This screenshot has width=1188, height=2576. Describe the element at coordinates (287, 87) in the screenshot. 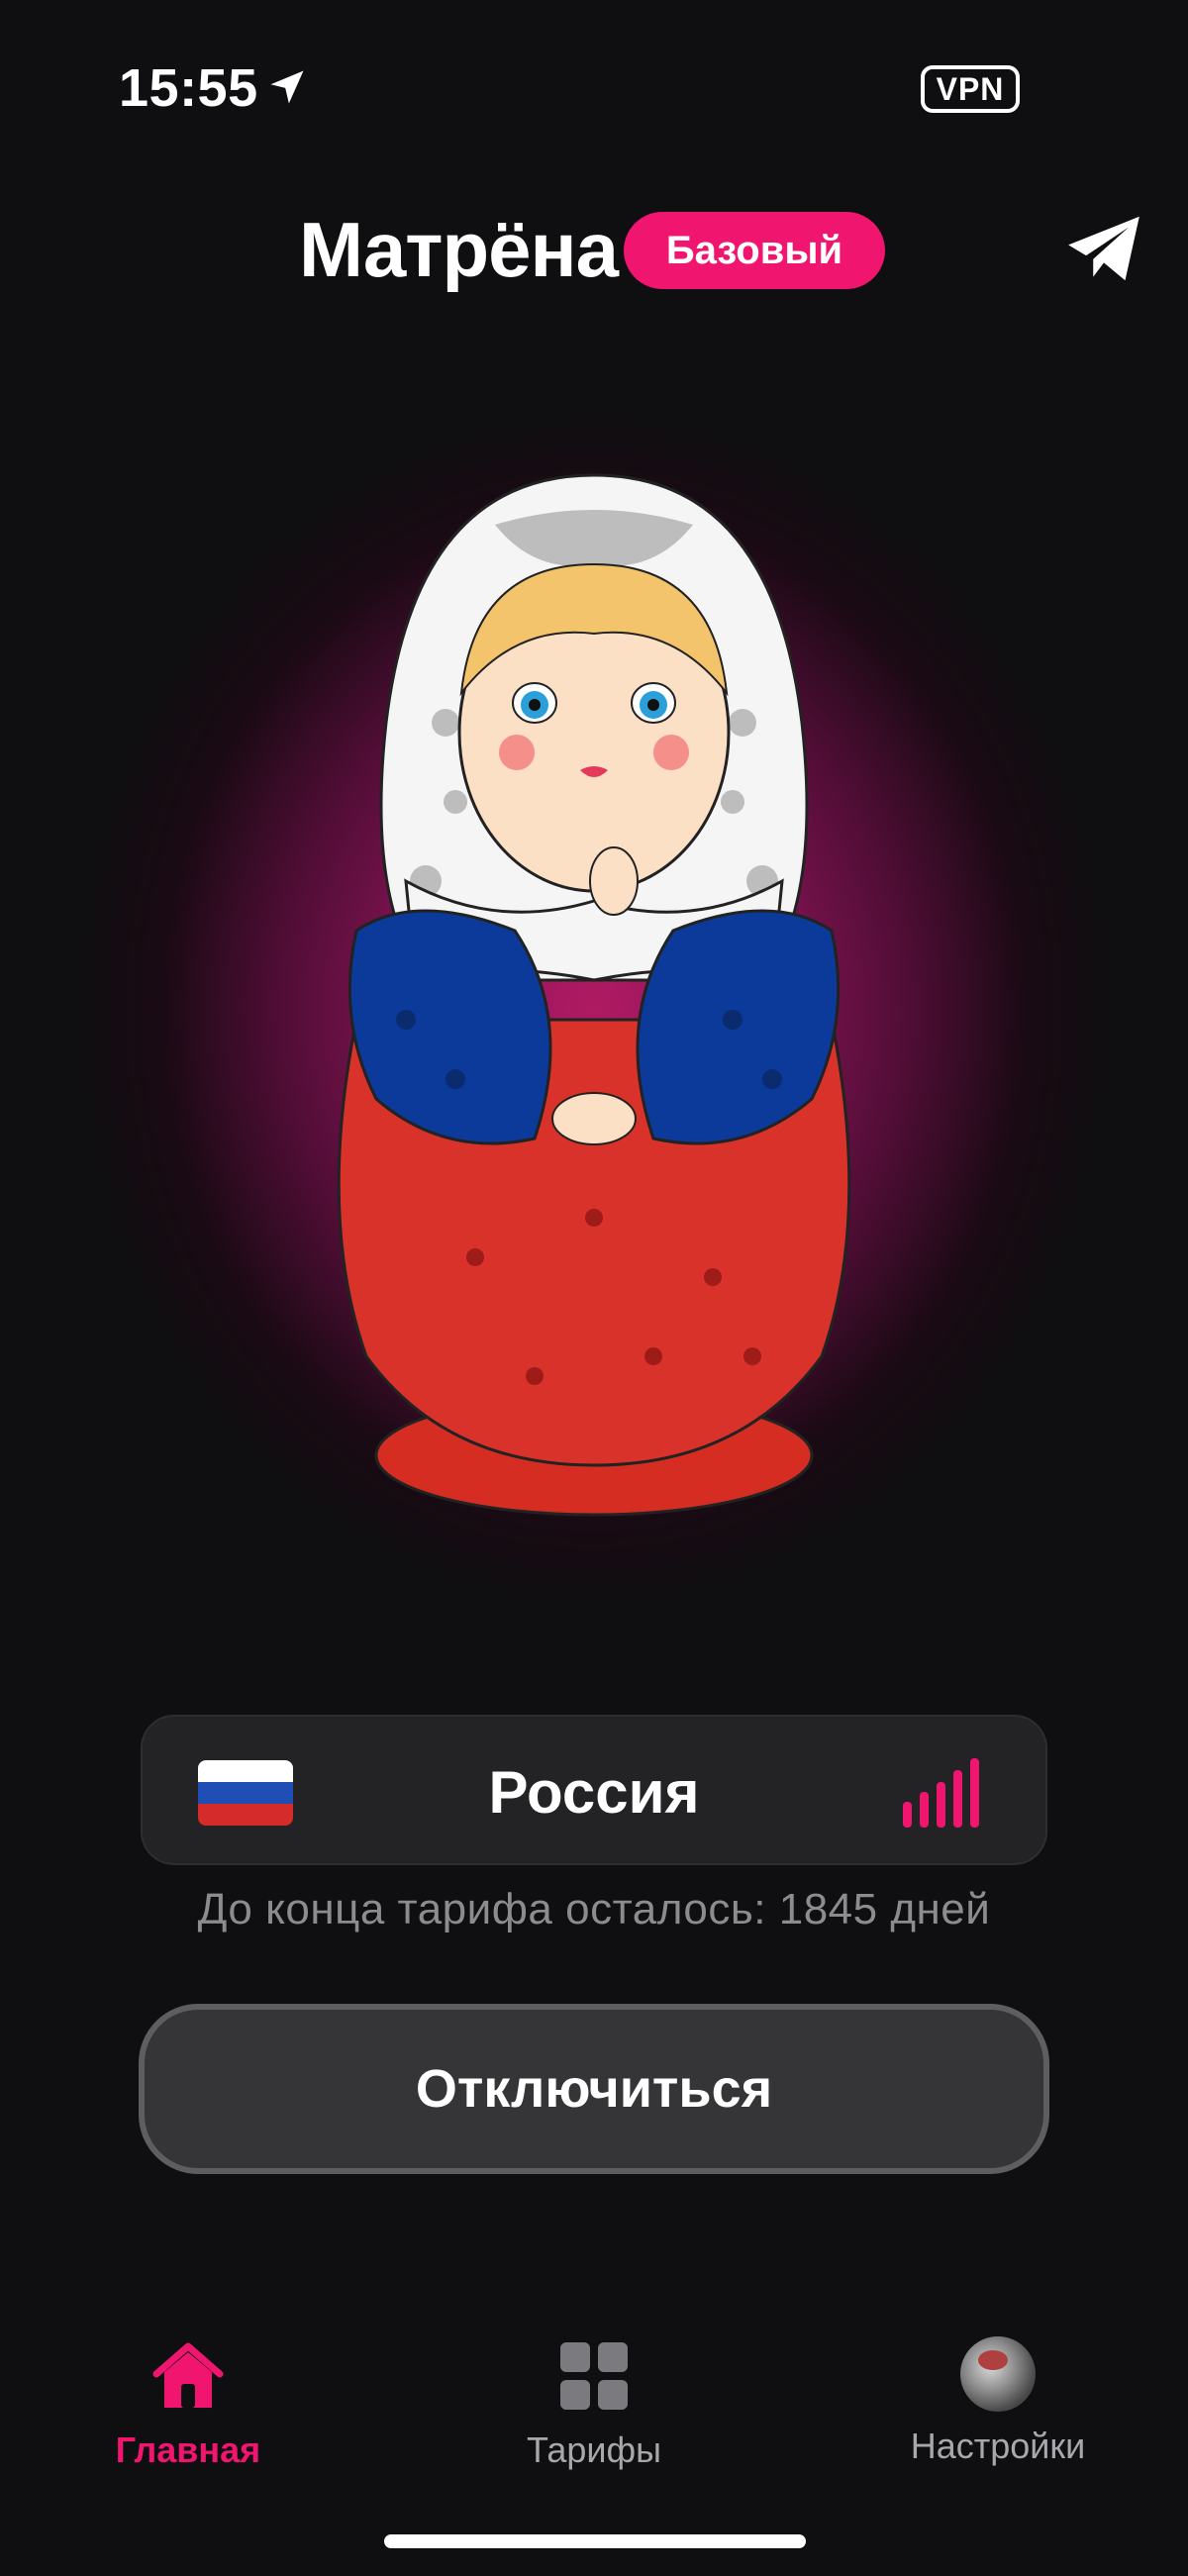

I see `location-arrow-icon` at that location.